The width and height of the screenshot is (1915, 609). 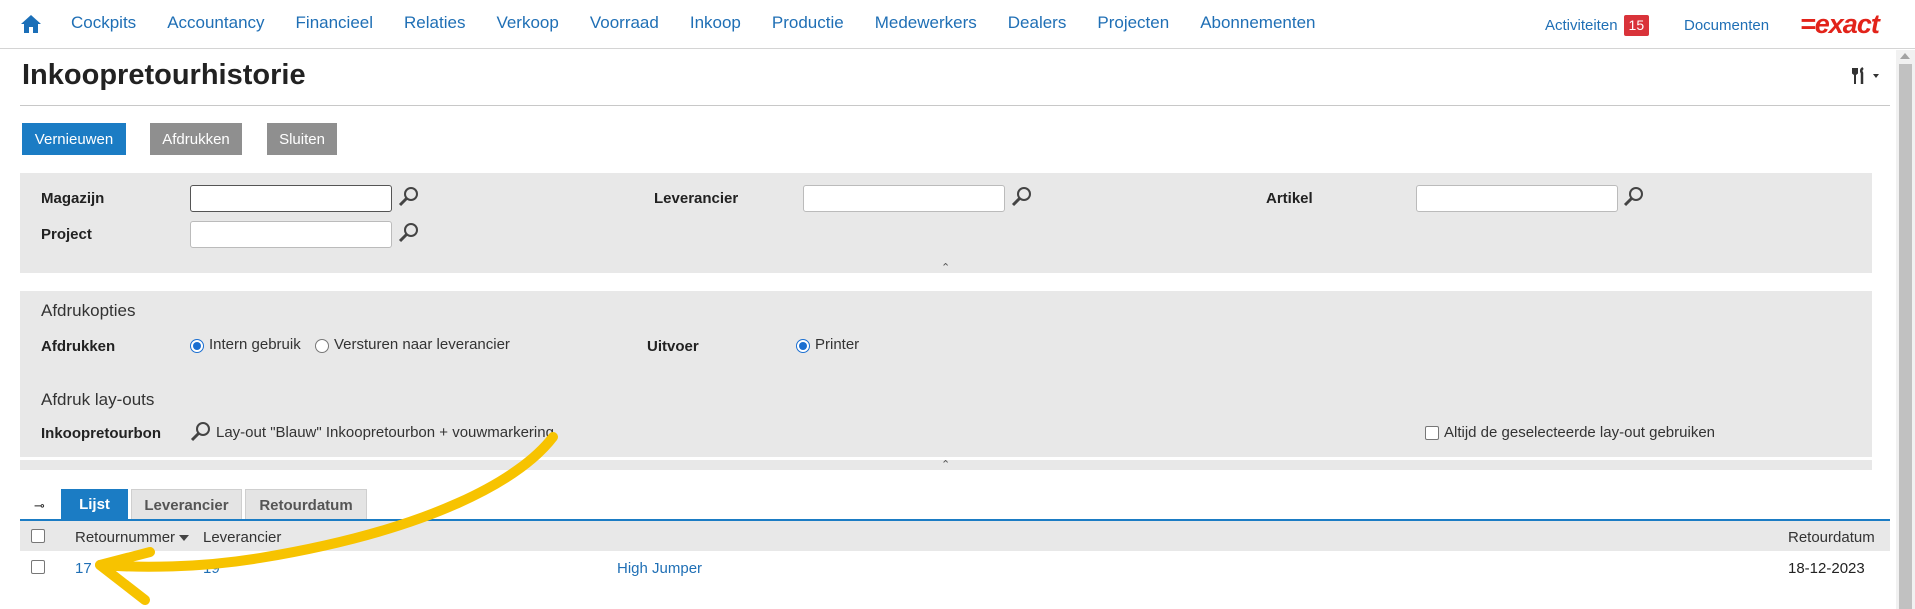 I want to click on page-title: Inkoopretourhistorie, so click(x=164, y=75).